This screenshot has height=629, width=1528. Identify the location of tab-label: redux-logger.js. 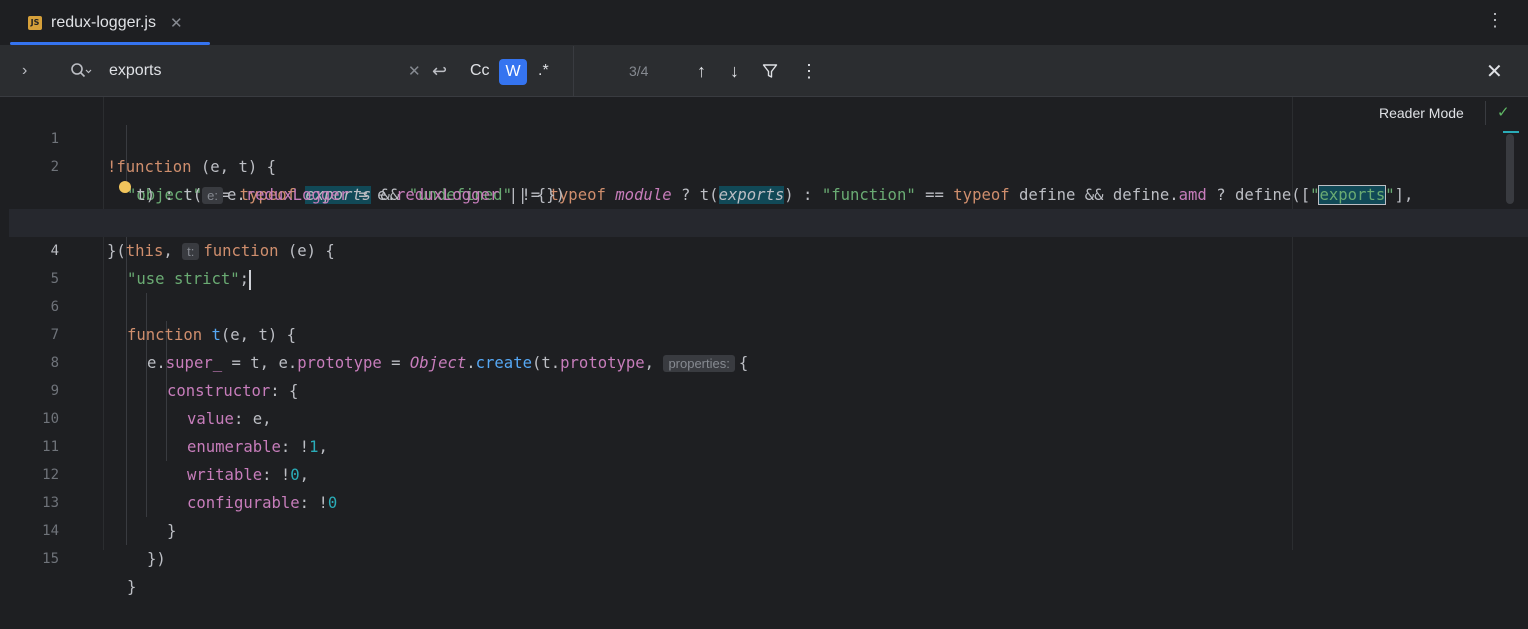
(103, 22).